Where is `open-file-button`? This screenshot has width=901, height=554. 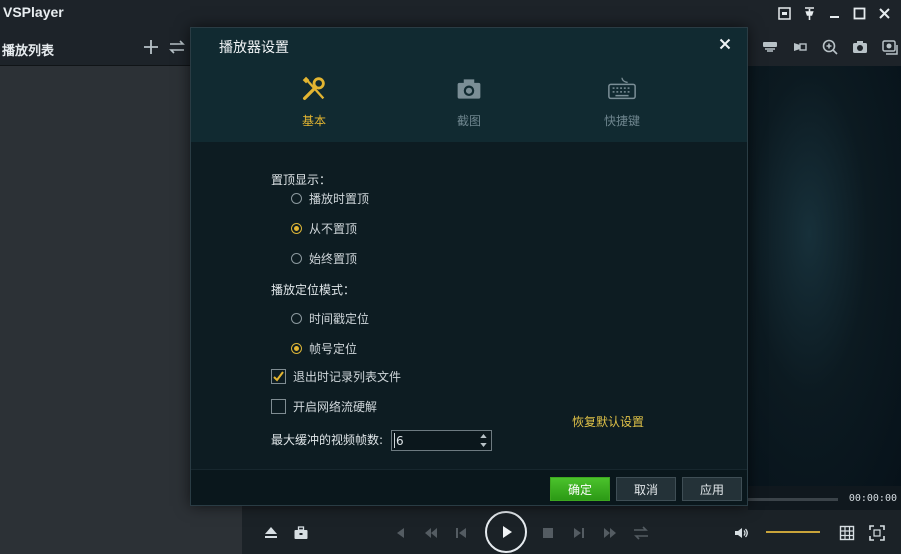
open-file-button is located at coordinates (271, 533).